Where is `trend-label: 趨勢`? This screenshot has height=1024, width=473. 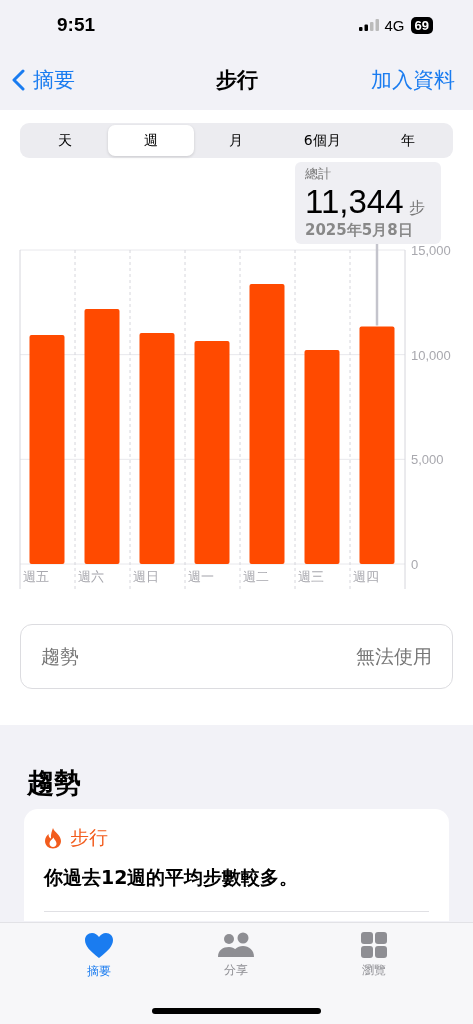
trend-label: 趨勢 is located at coordinates (60, 656).